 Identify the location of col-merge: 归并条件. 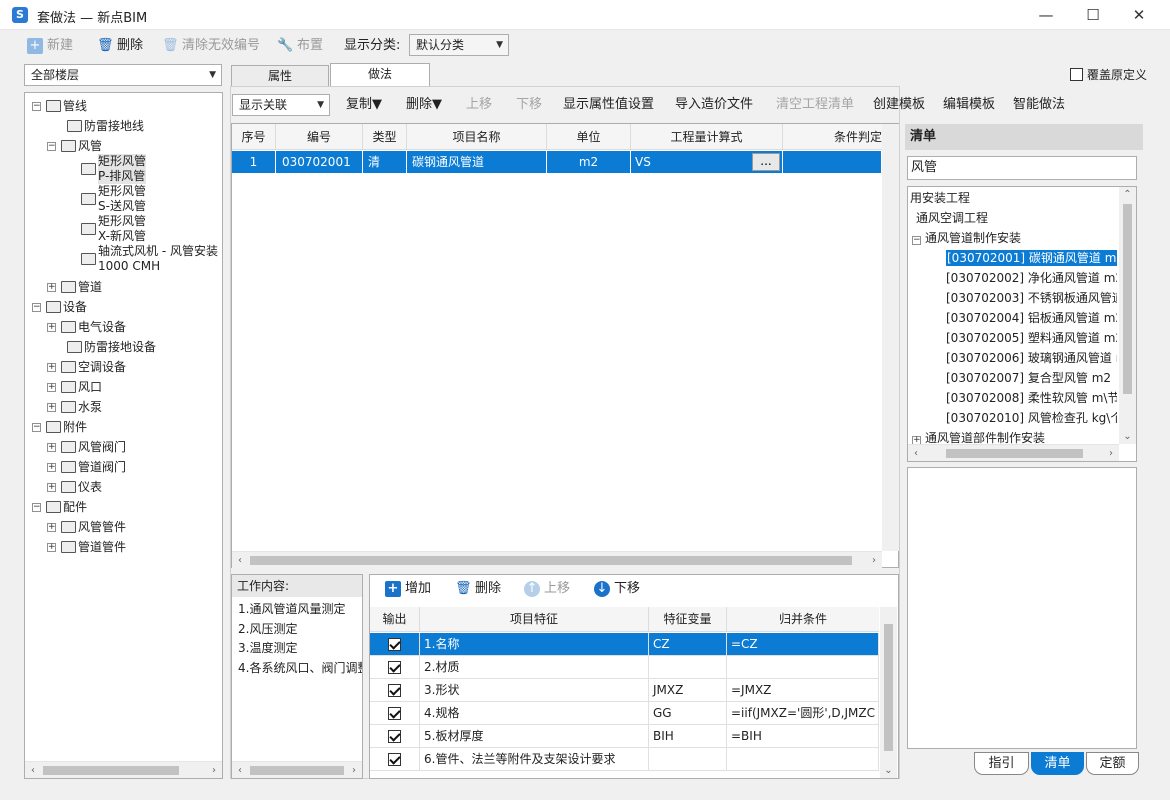
(803, 619).